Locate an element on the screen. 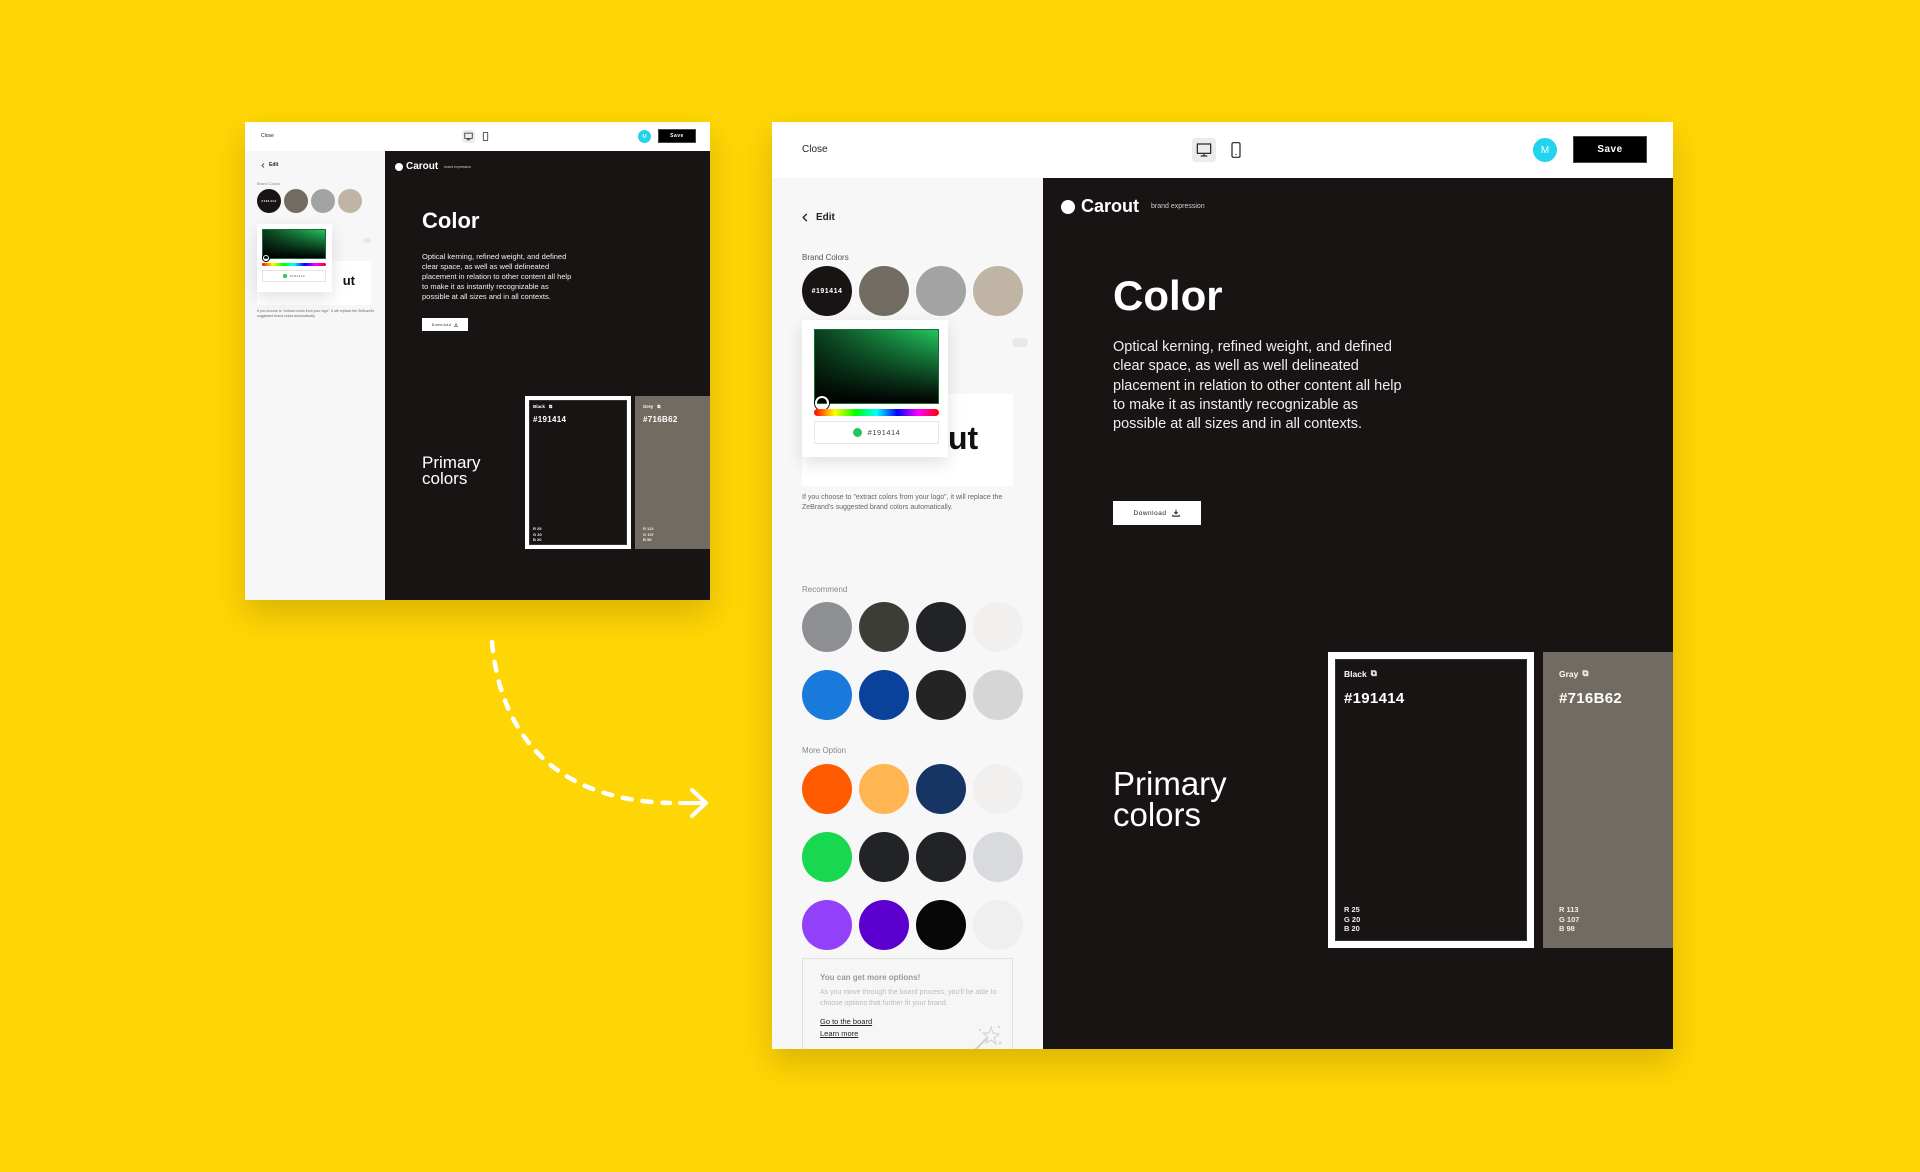 The image size is (1920, 1172). hex-value: #191414 is located at coordinates (884, 432).